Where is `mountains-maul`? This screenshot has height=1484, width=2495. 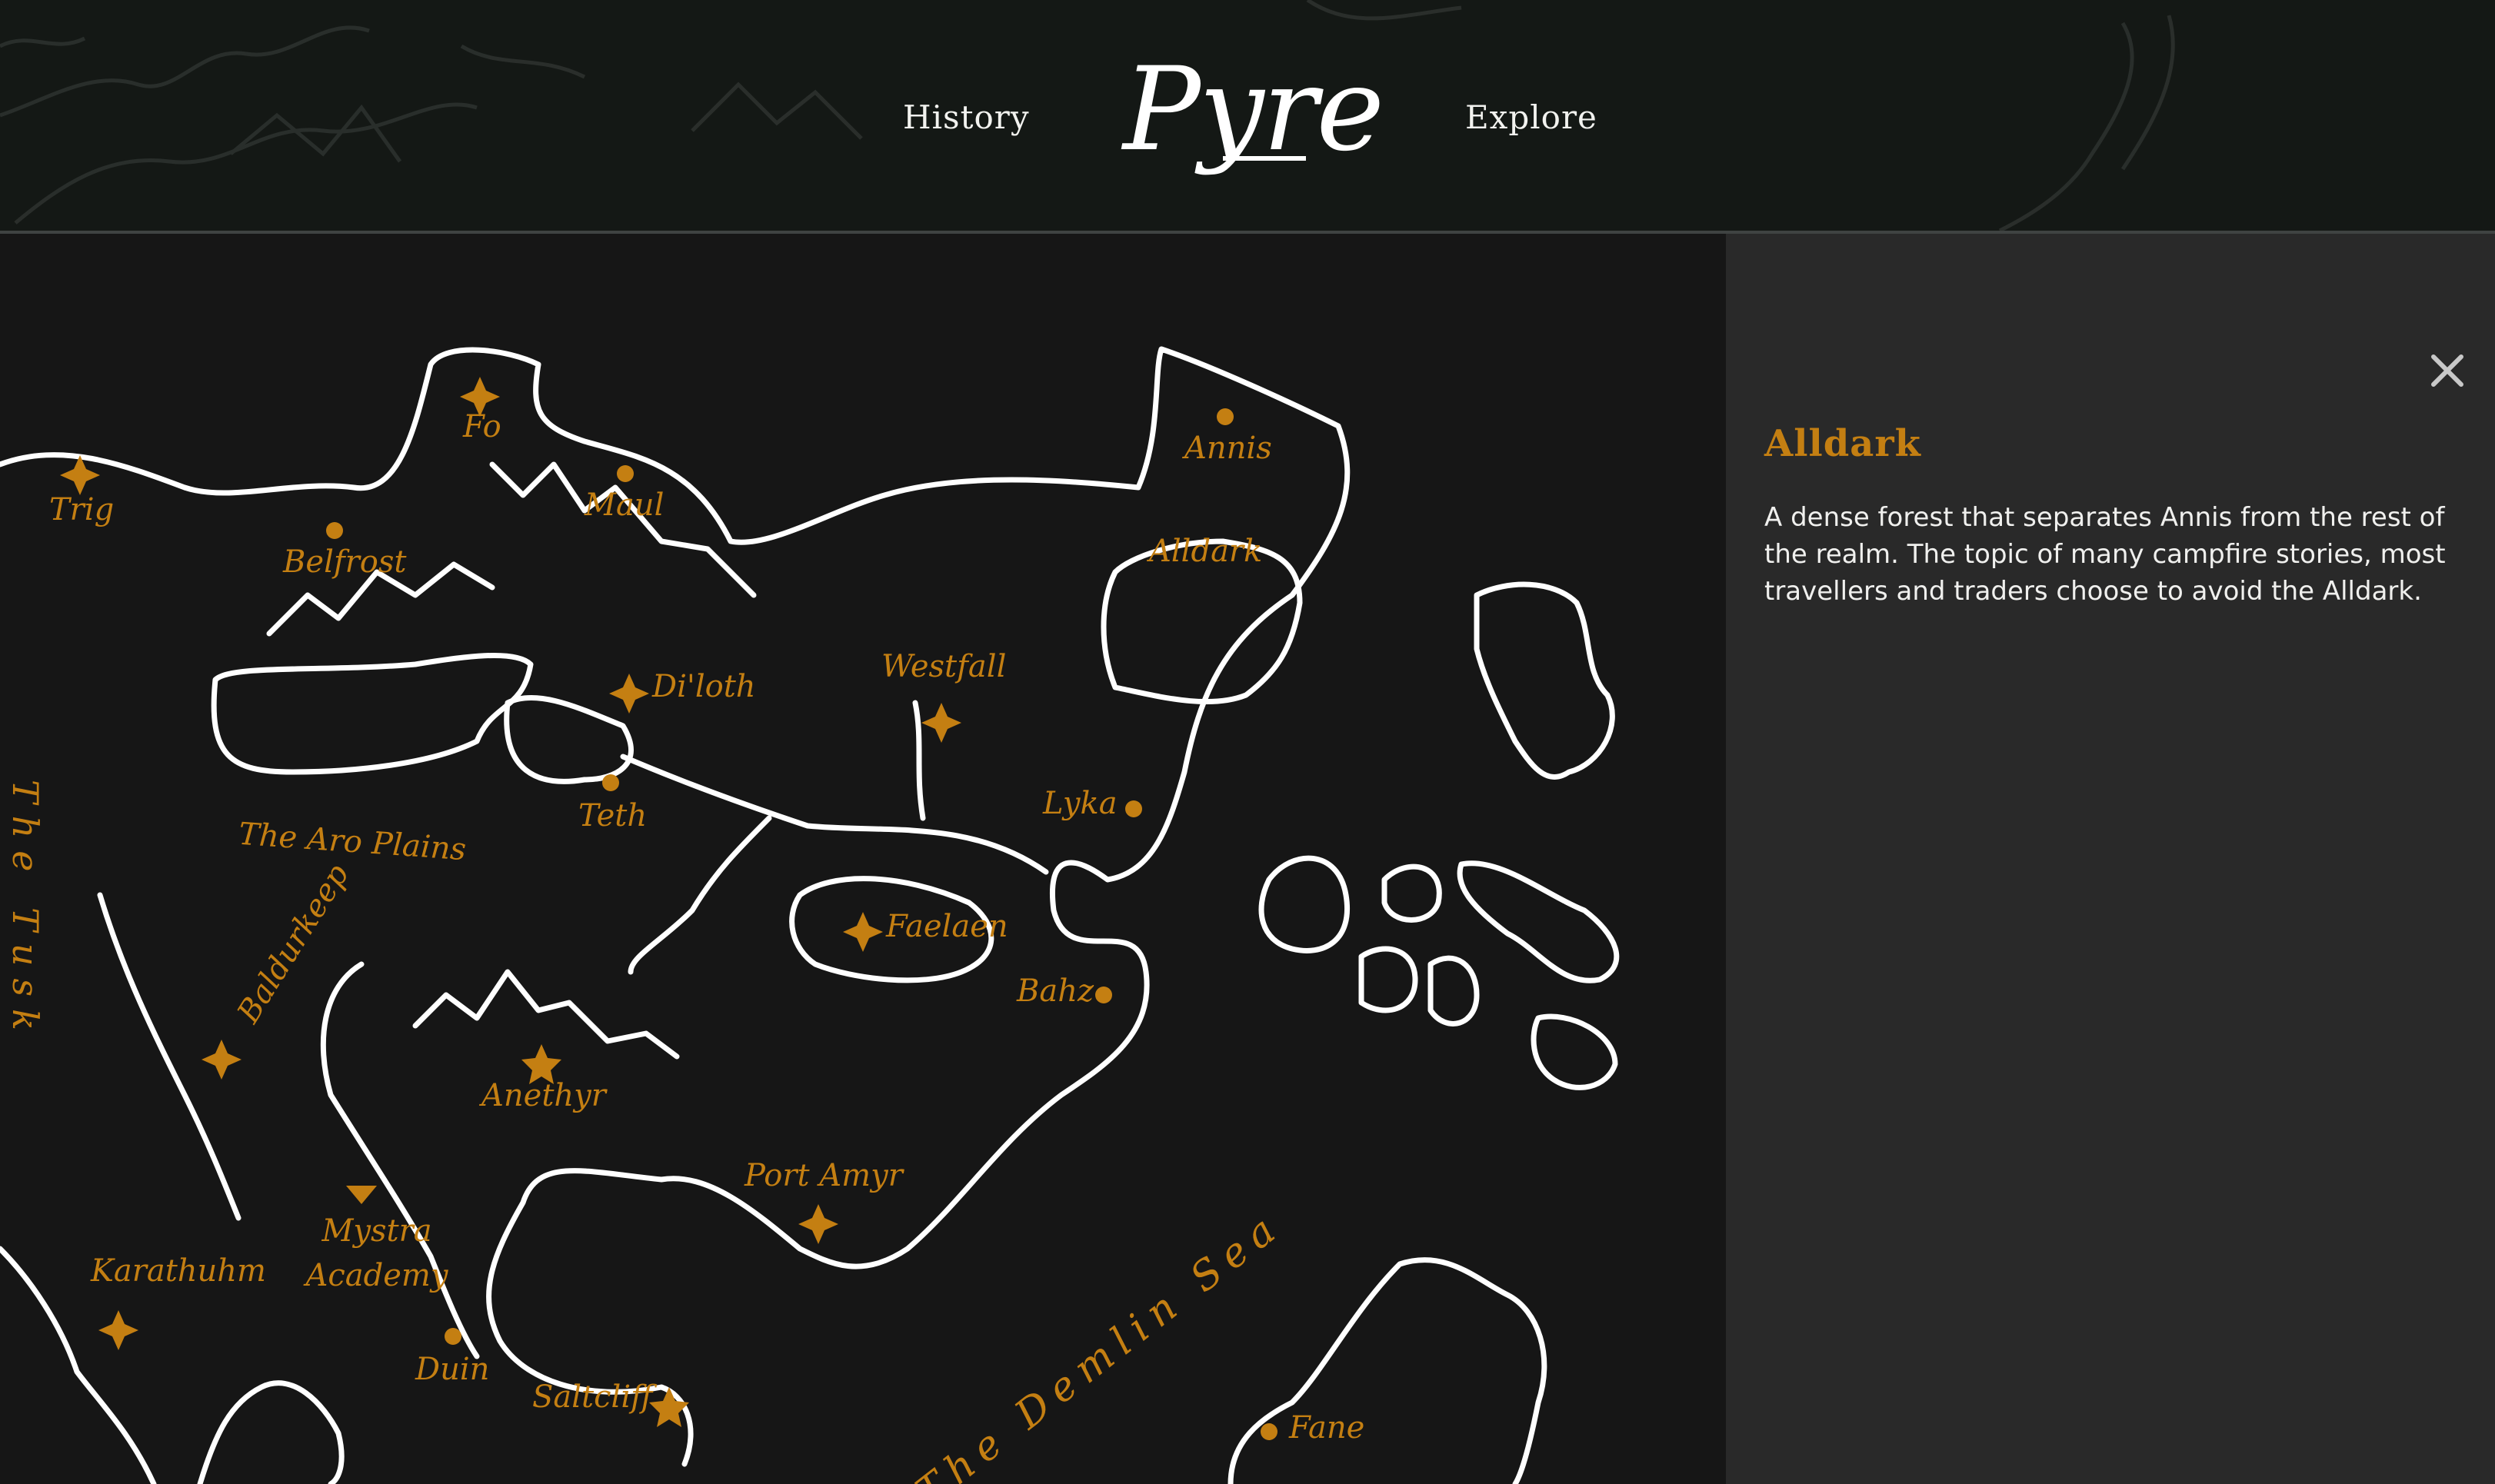
mountains-maul is located at coordinates (623, 529).